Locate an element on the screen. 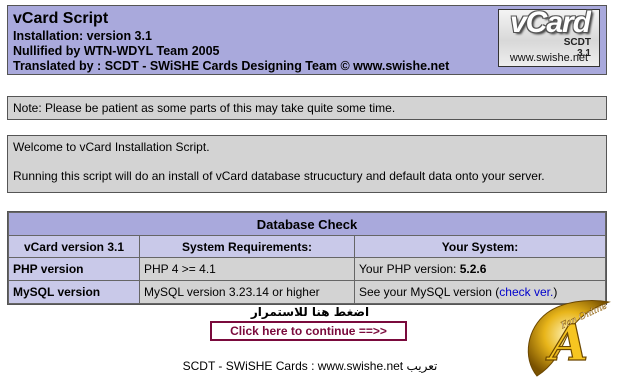 The height and width of the screenshot is (384, 617). vcard-logo: vCard SCDT 3.1 www.swishe.net is located at coordinates (549, 36).